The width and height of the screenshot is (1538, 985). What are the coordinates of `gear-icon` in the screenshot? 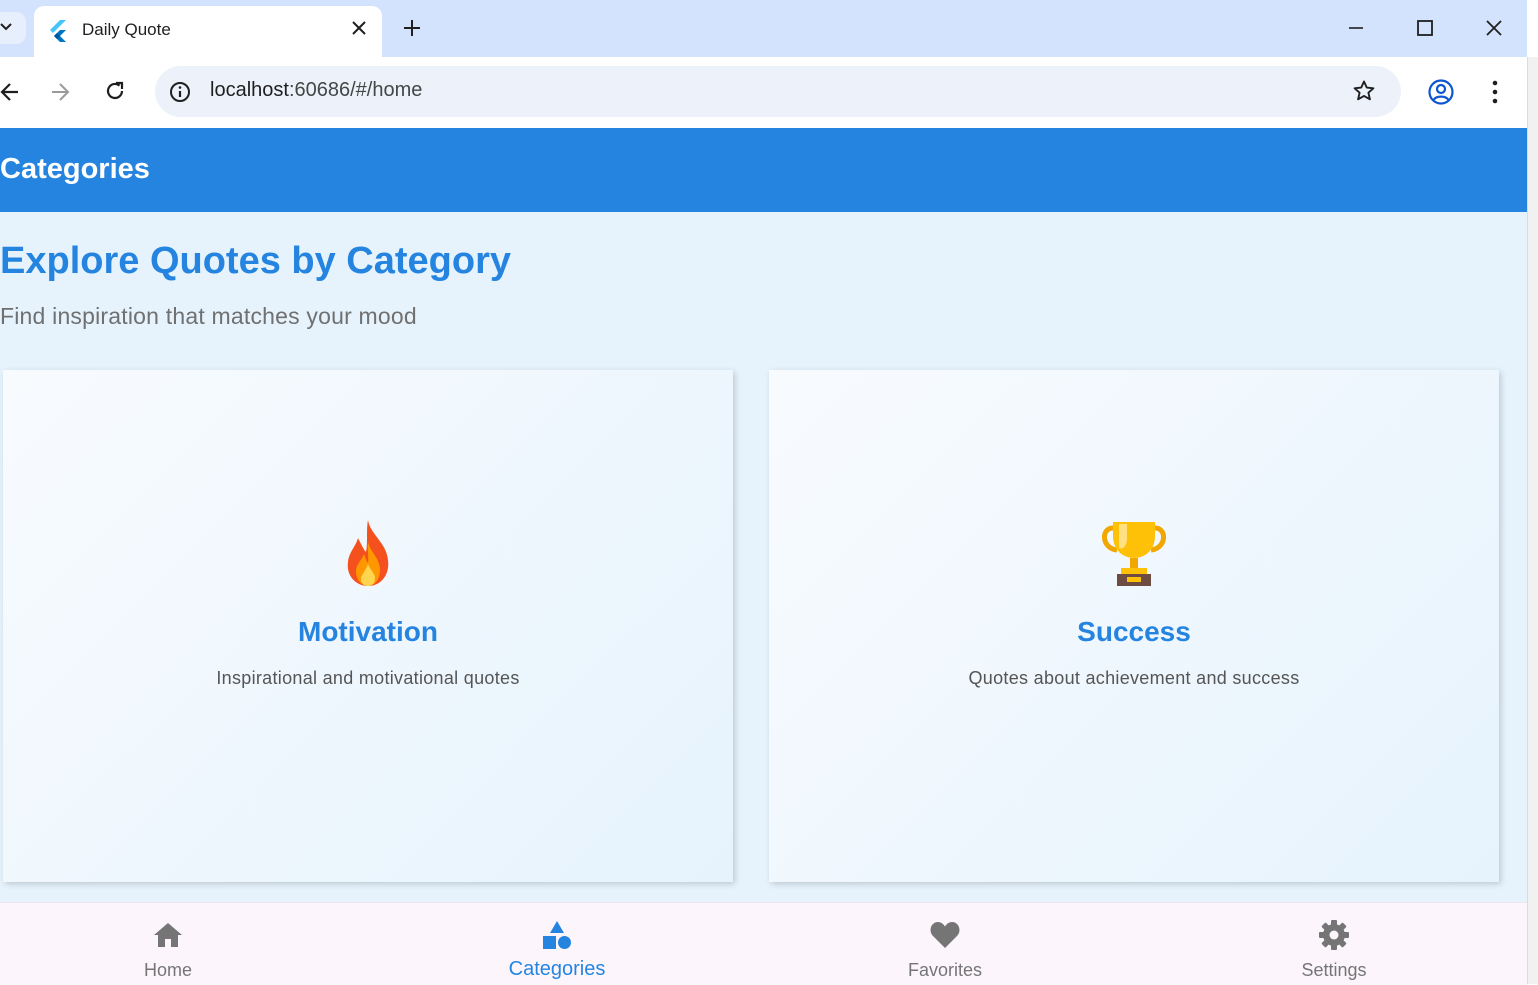 It's located at (1334, 935).